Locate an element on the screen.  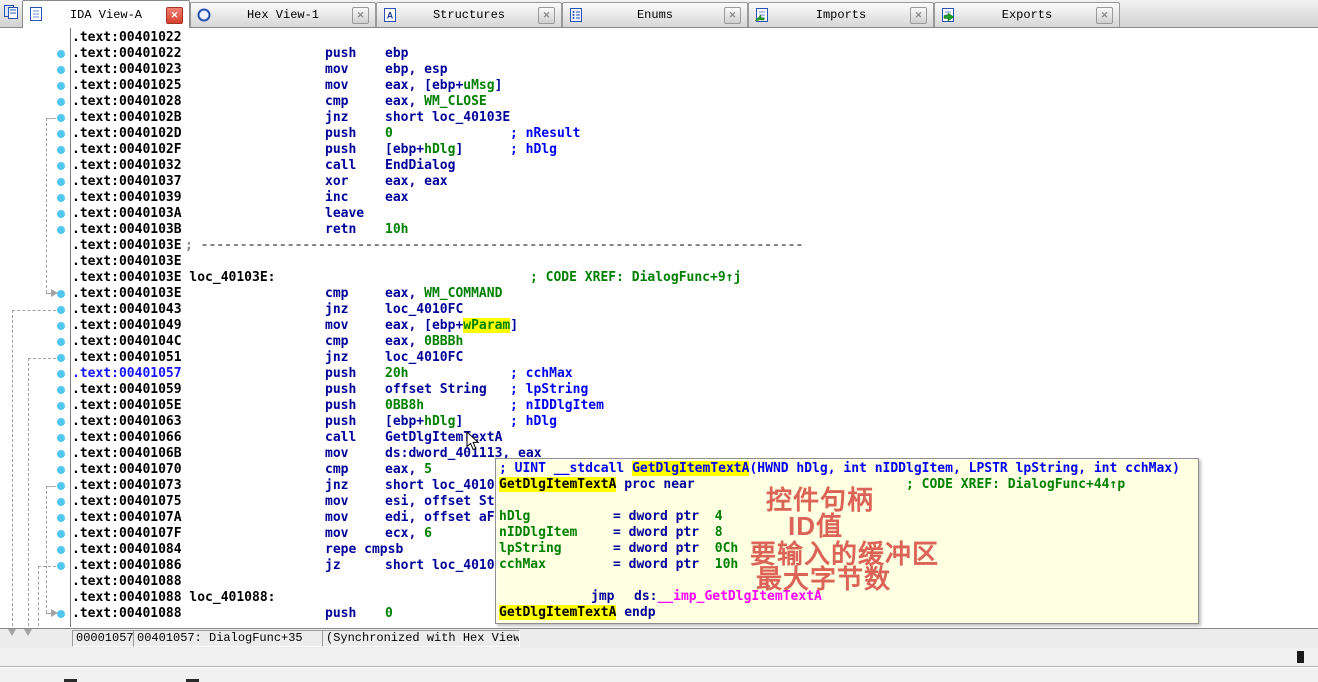
pages-icon is located at coordinates (11, 13).